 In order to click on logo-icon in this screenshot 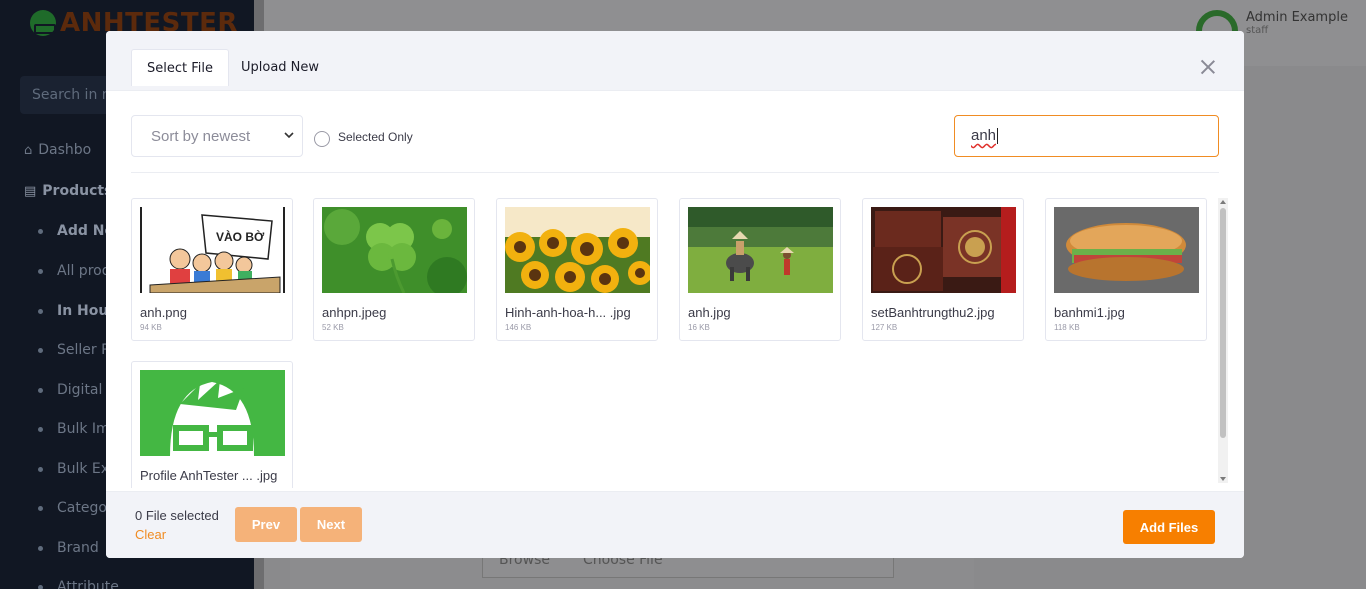, I will do `click(43, 23)`.